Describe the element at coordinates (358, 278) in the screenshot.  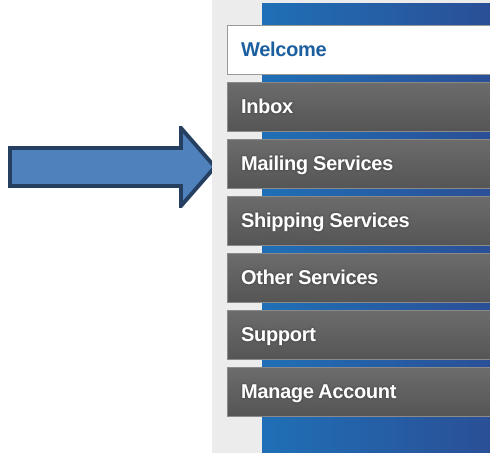
I see `menu-item: Other Services` at that location.